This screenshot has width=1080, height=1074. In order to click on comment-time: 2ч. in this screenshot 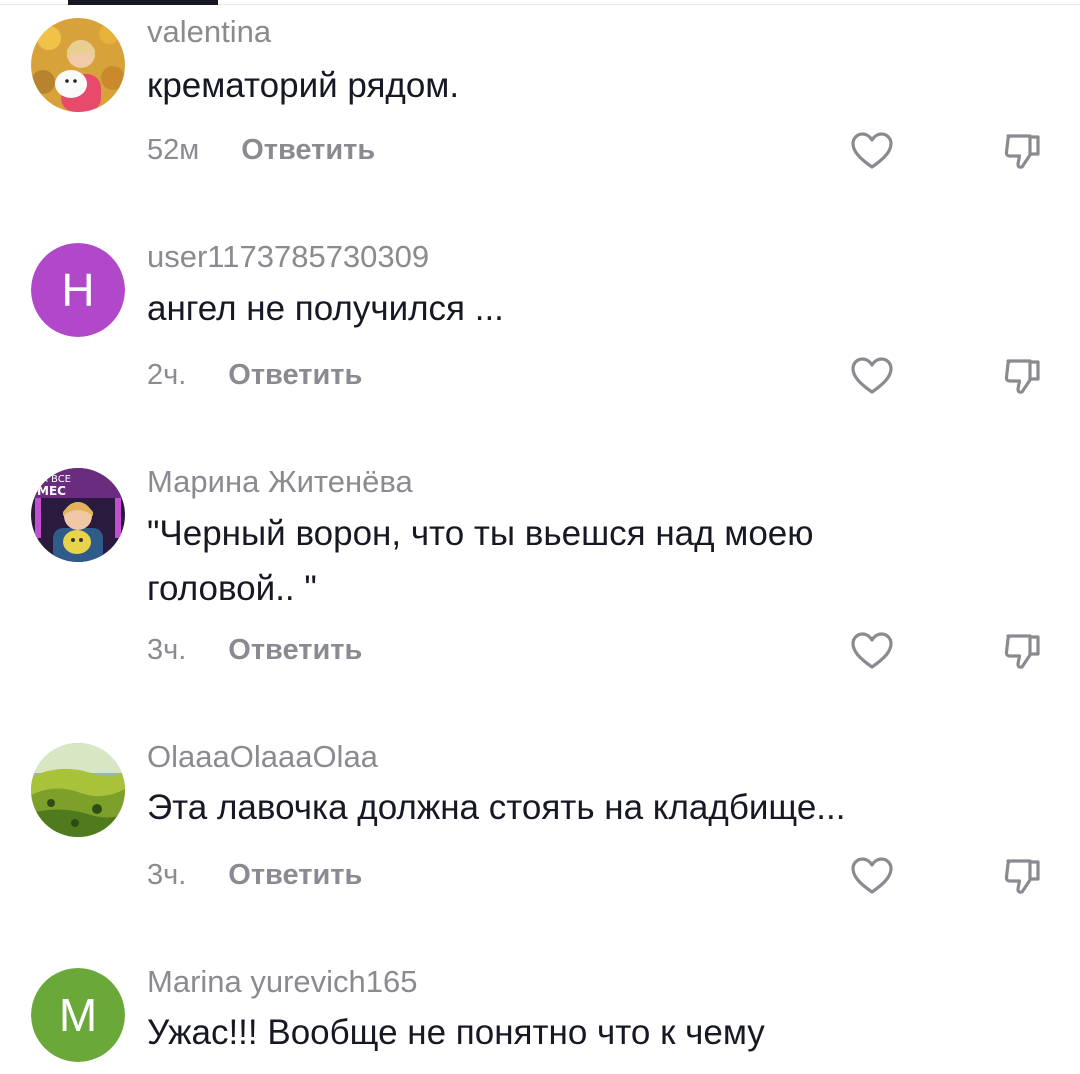, I will do `click(167, 375)`.